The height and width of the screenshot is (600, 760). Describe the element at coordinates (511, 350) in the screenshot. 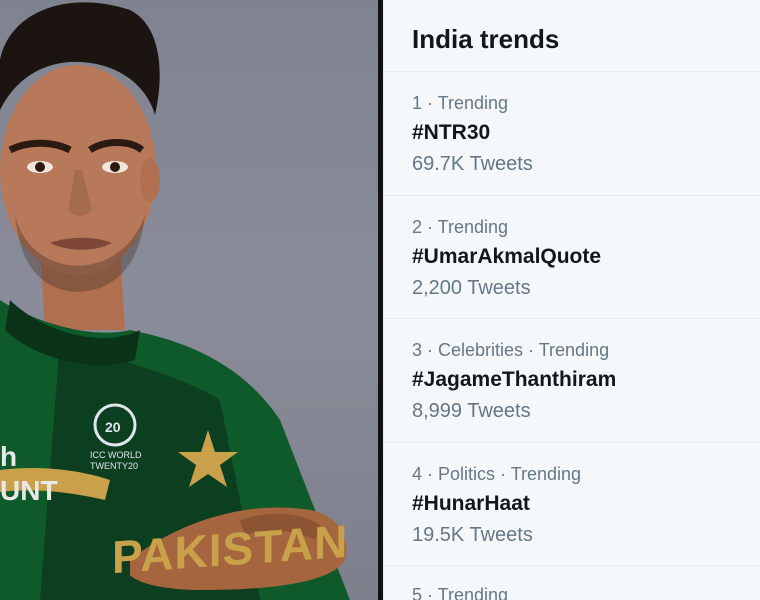

I see `trend-meta: 3 · Celebrities · Trending` at that location.